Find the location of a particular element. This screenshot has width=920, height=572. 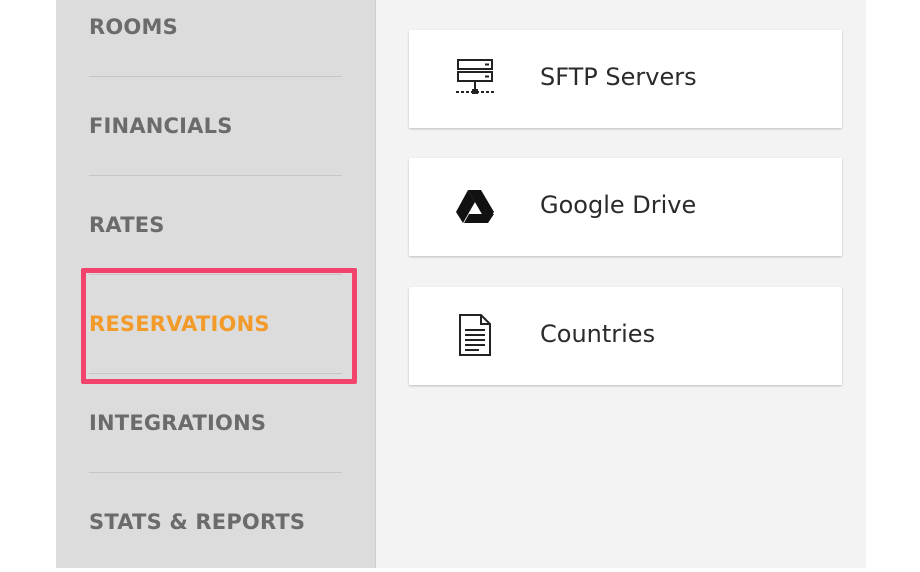

google-drive-card: Google Drive is located at coordinates (625, 207).